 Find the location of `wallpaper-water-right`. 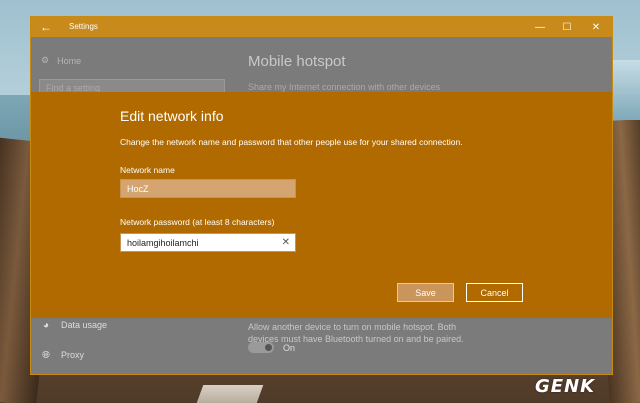

wallpaper-water-right is located at coordinates (626, 90).